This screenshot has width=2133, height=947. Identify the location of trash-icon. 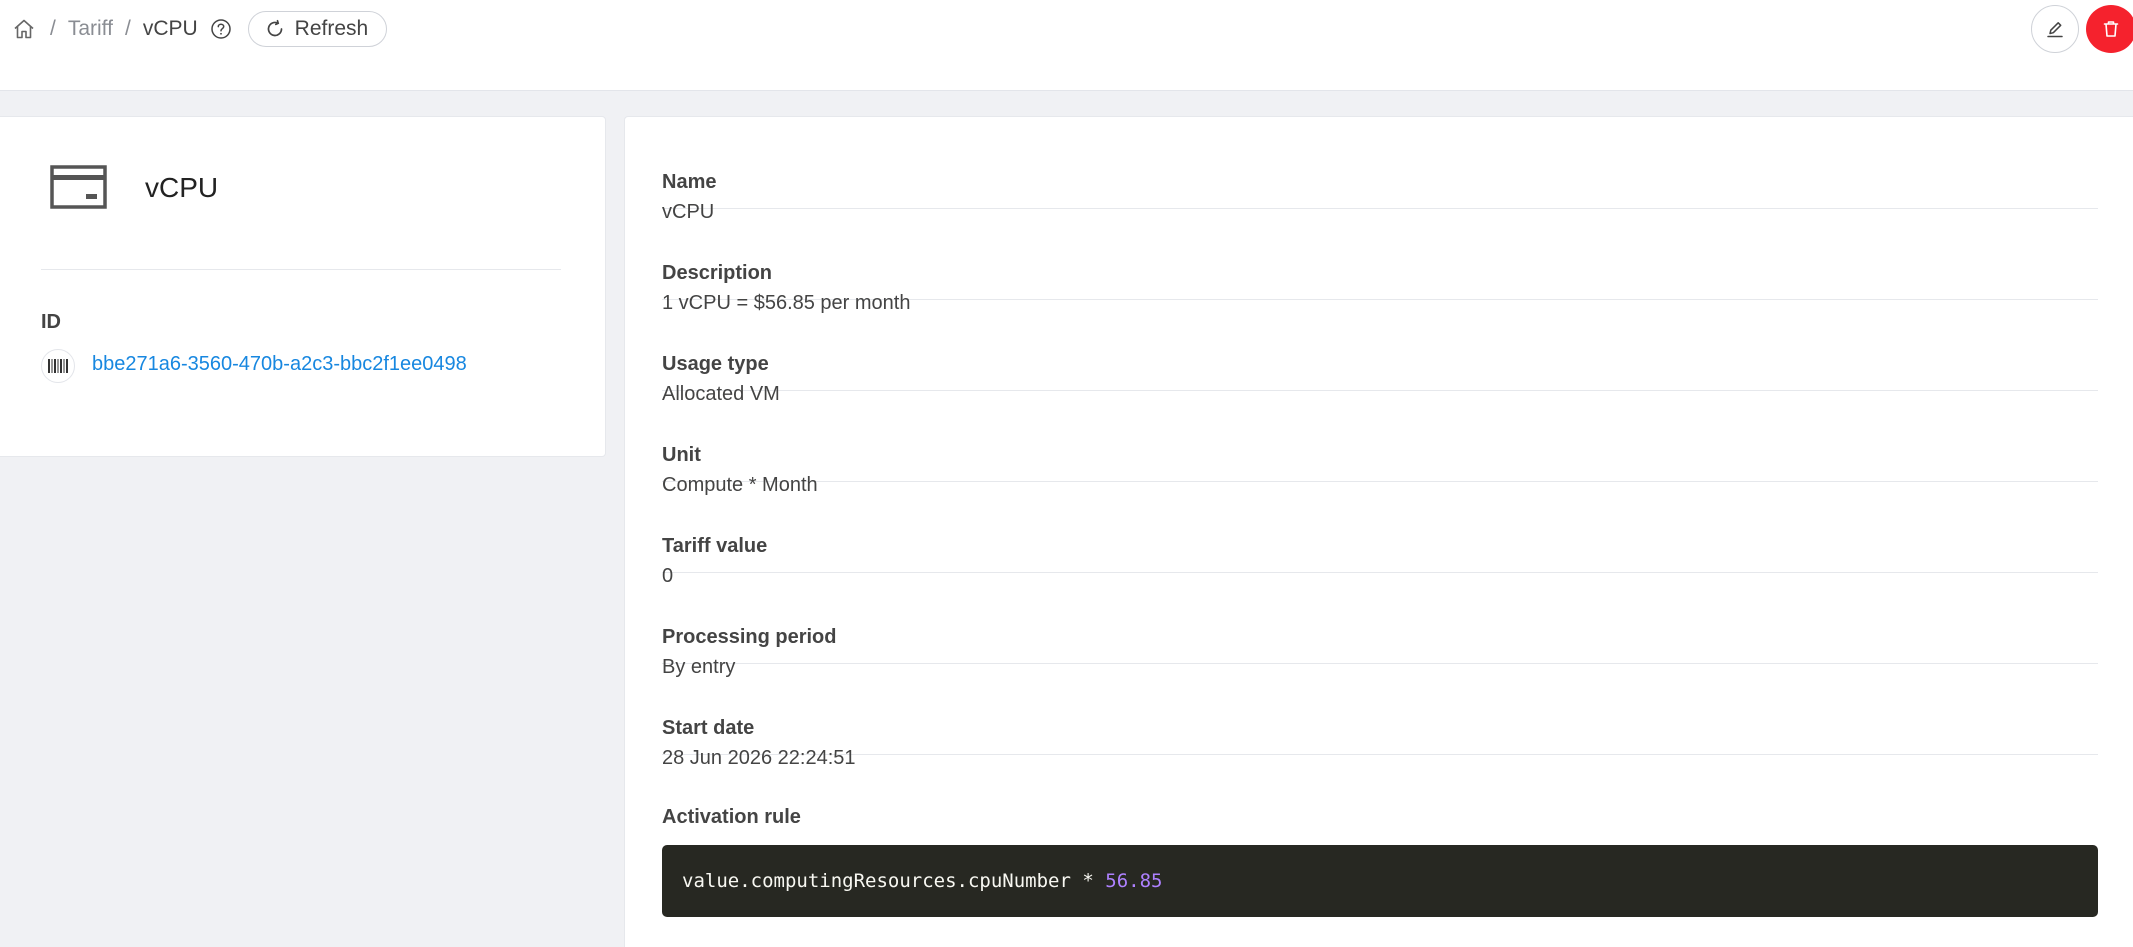
(2111, 29).